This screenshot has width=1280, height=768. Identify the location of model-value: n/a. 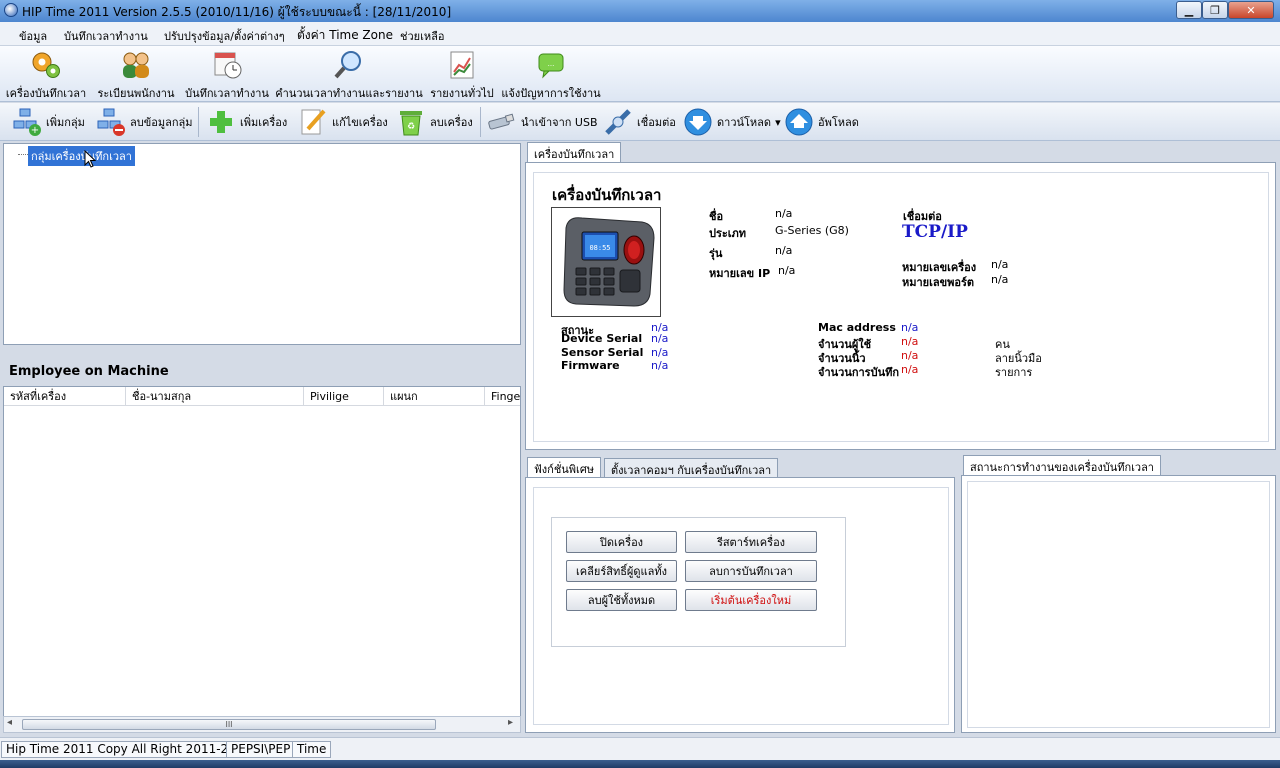
(784, 250).